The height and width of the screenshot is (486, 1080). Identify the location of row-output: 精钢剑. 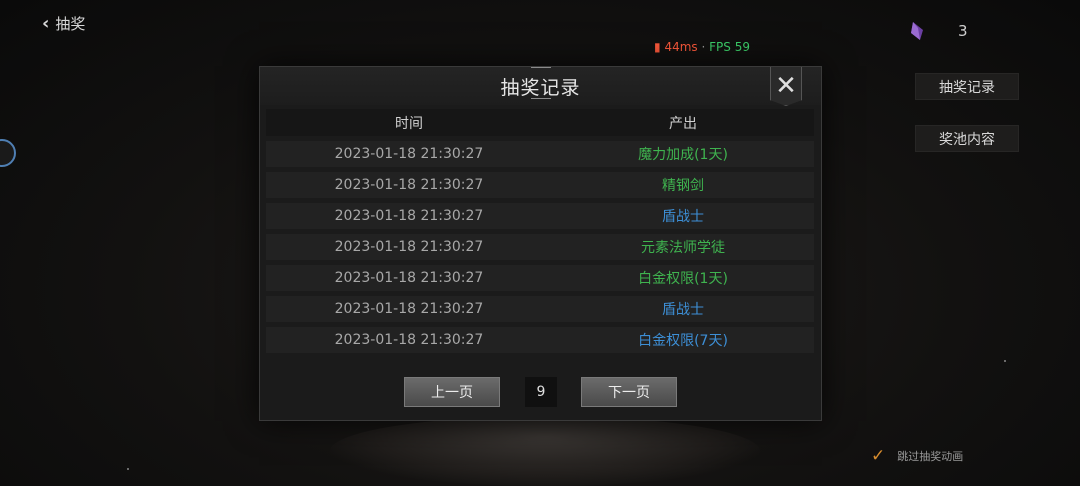
(683, 186).